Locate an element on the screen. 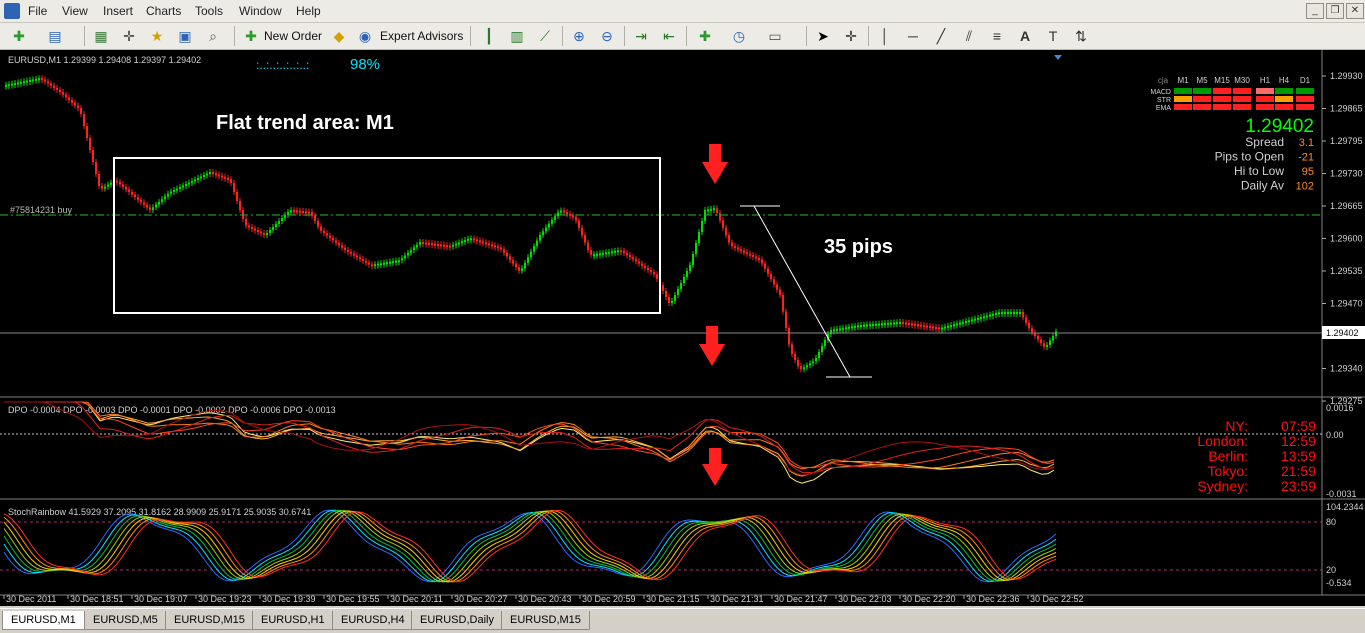 Image resolution: width=1365 pixels, height=633 pixels. expert-advisors-icon: ◉ is located at coordinates (365, 36).